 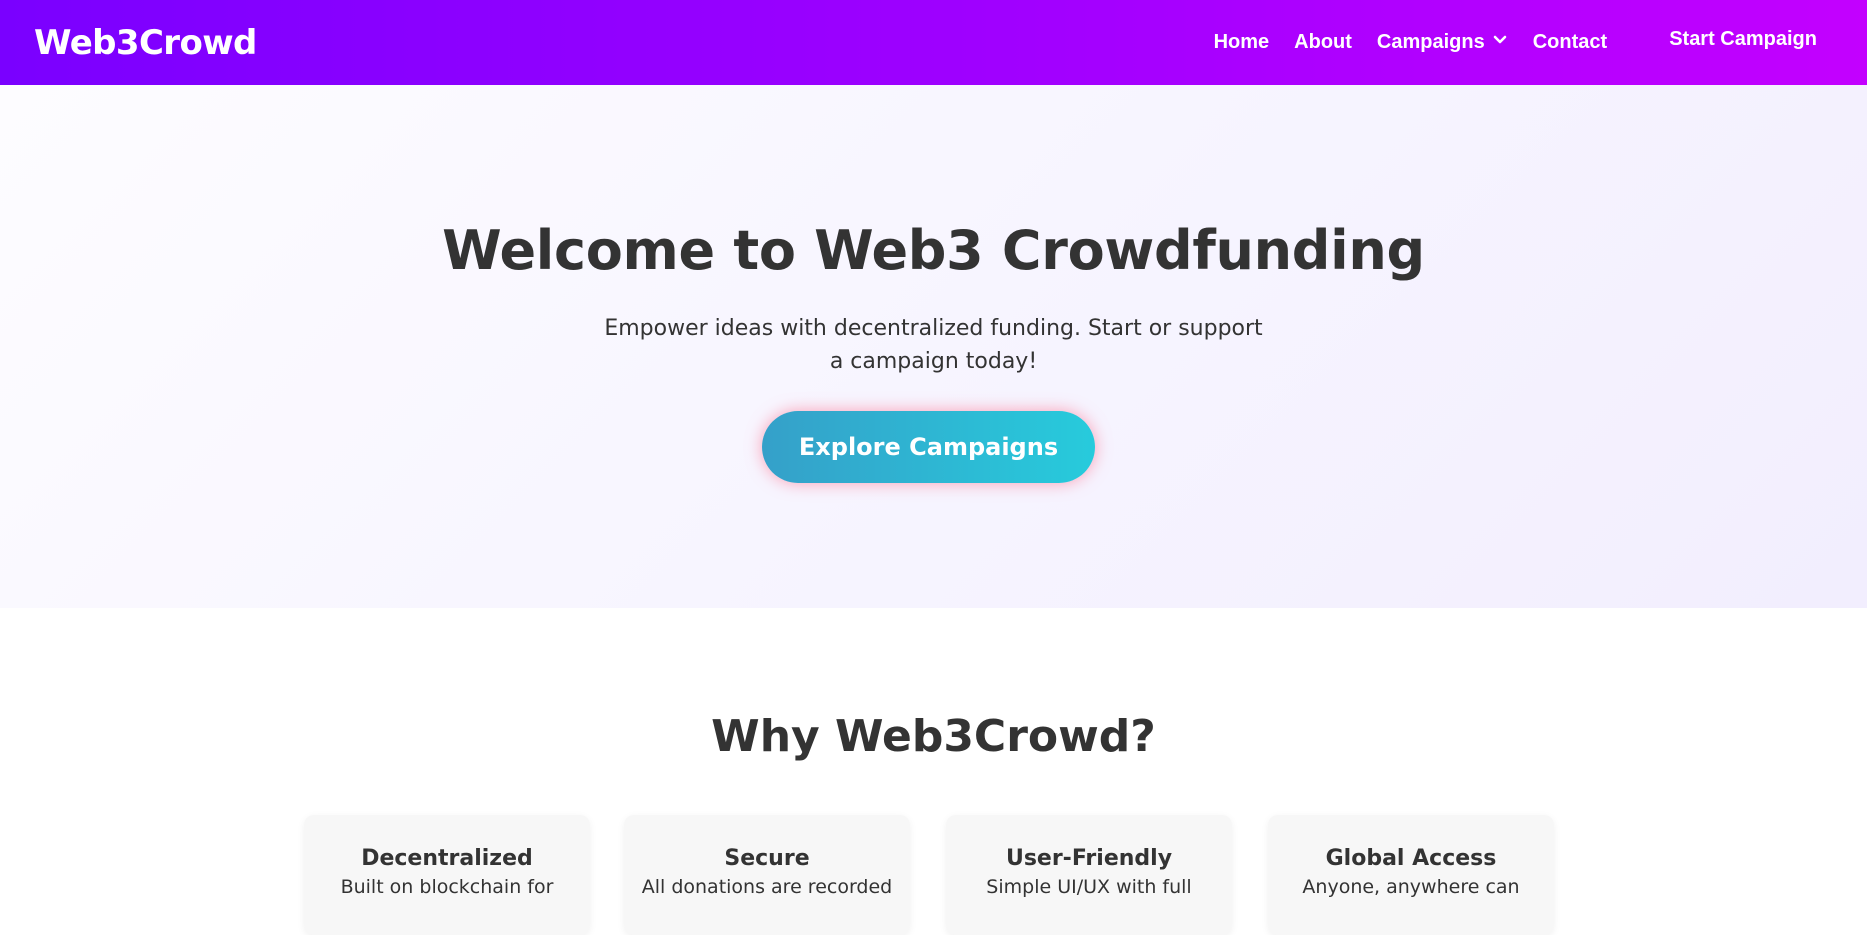 What do you see at coordinates (1411, 887) in the screenshot?
I see `feature-desc: Anyone, anywhere can` at bounding box center [1411, 887].